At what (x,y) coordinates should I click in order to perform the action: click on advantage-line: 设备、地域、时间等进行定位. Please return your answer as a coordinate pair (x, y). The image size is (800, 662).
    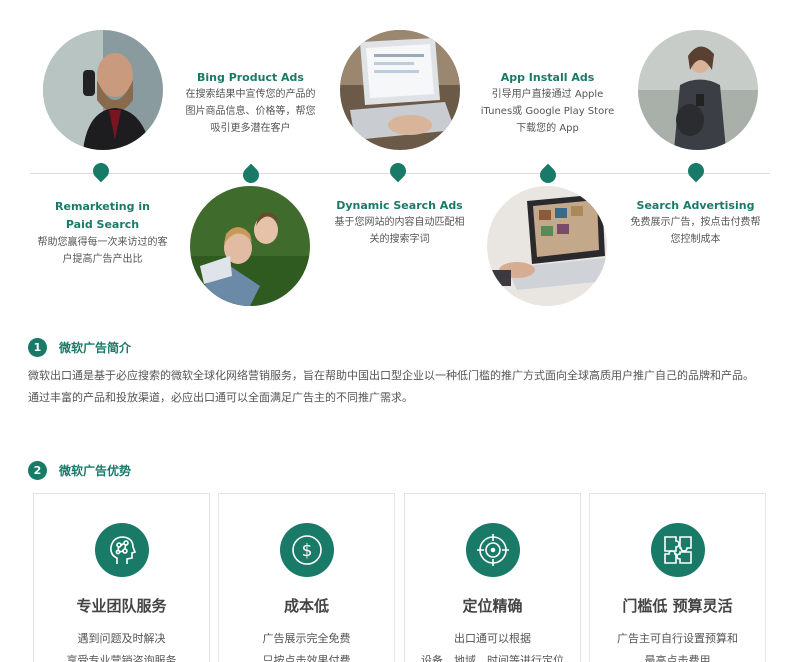
    Looking at the image, I should click on (492, 658).